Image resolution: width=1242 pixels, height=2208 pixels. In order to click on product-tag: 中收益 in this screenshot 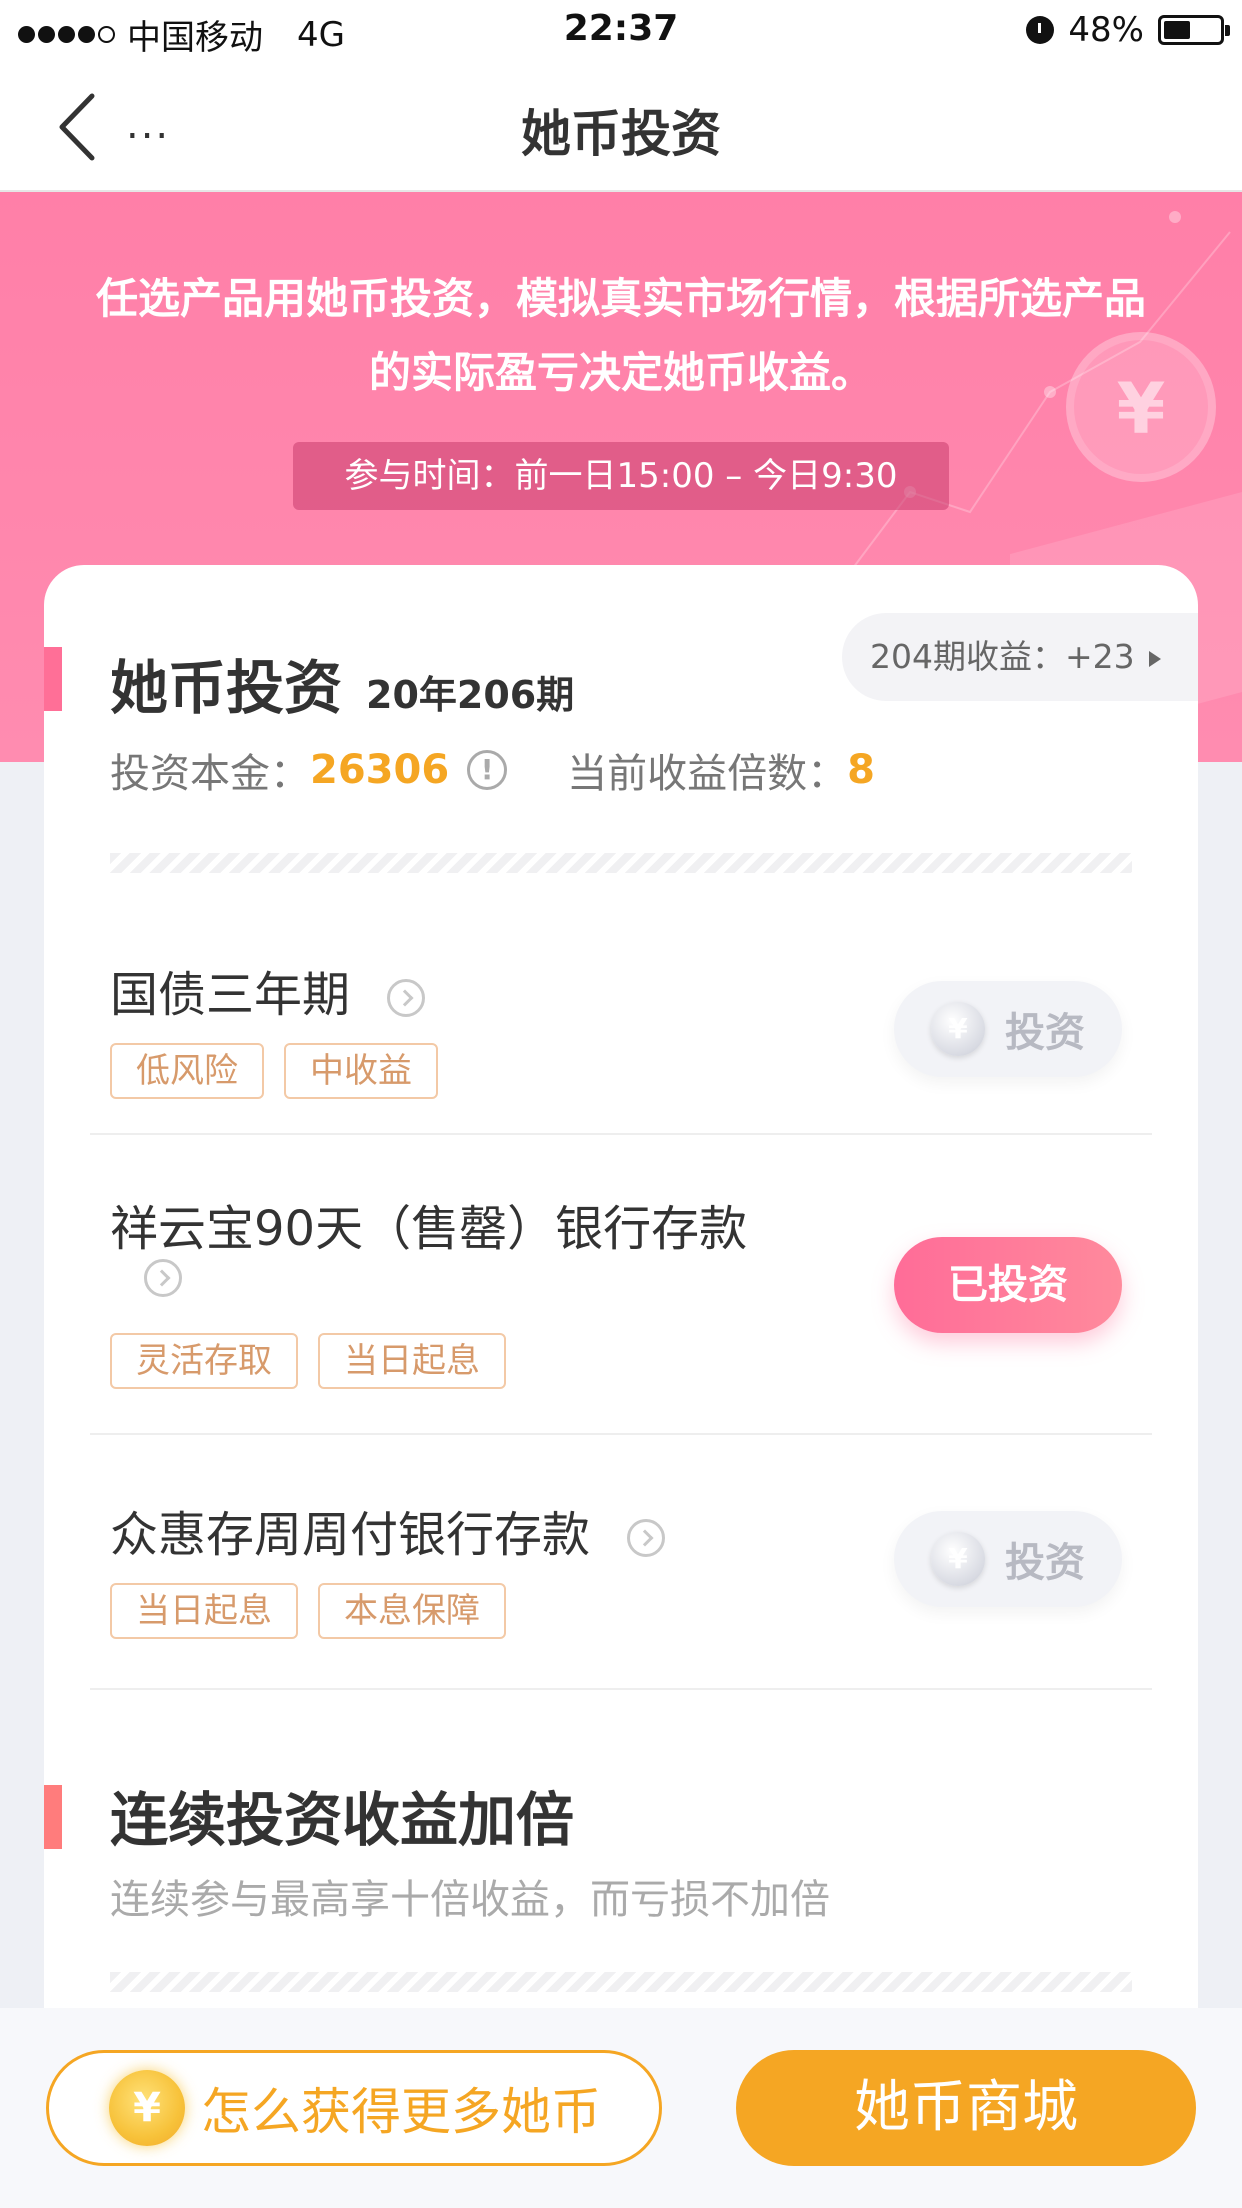, I will do `click(361, 1071)`.